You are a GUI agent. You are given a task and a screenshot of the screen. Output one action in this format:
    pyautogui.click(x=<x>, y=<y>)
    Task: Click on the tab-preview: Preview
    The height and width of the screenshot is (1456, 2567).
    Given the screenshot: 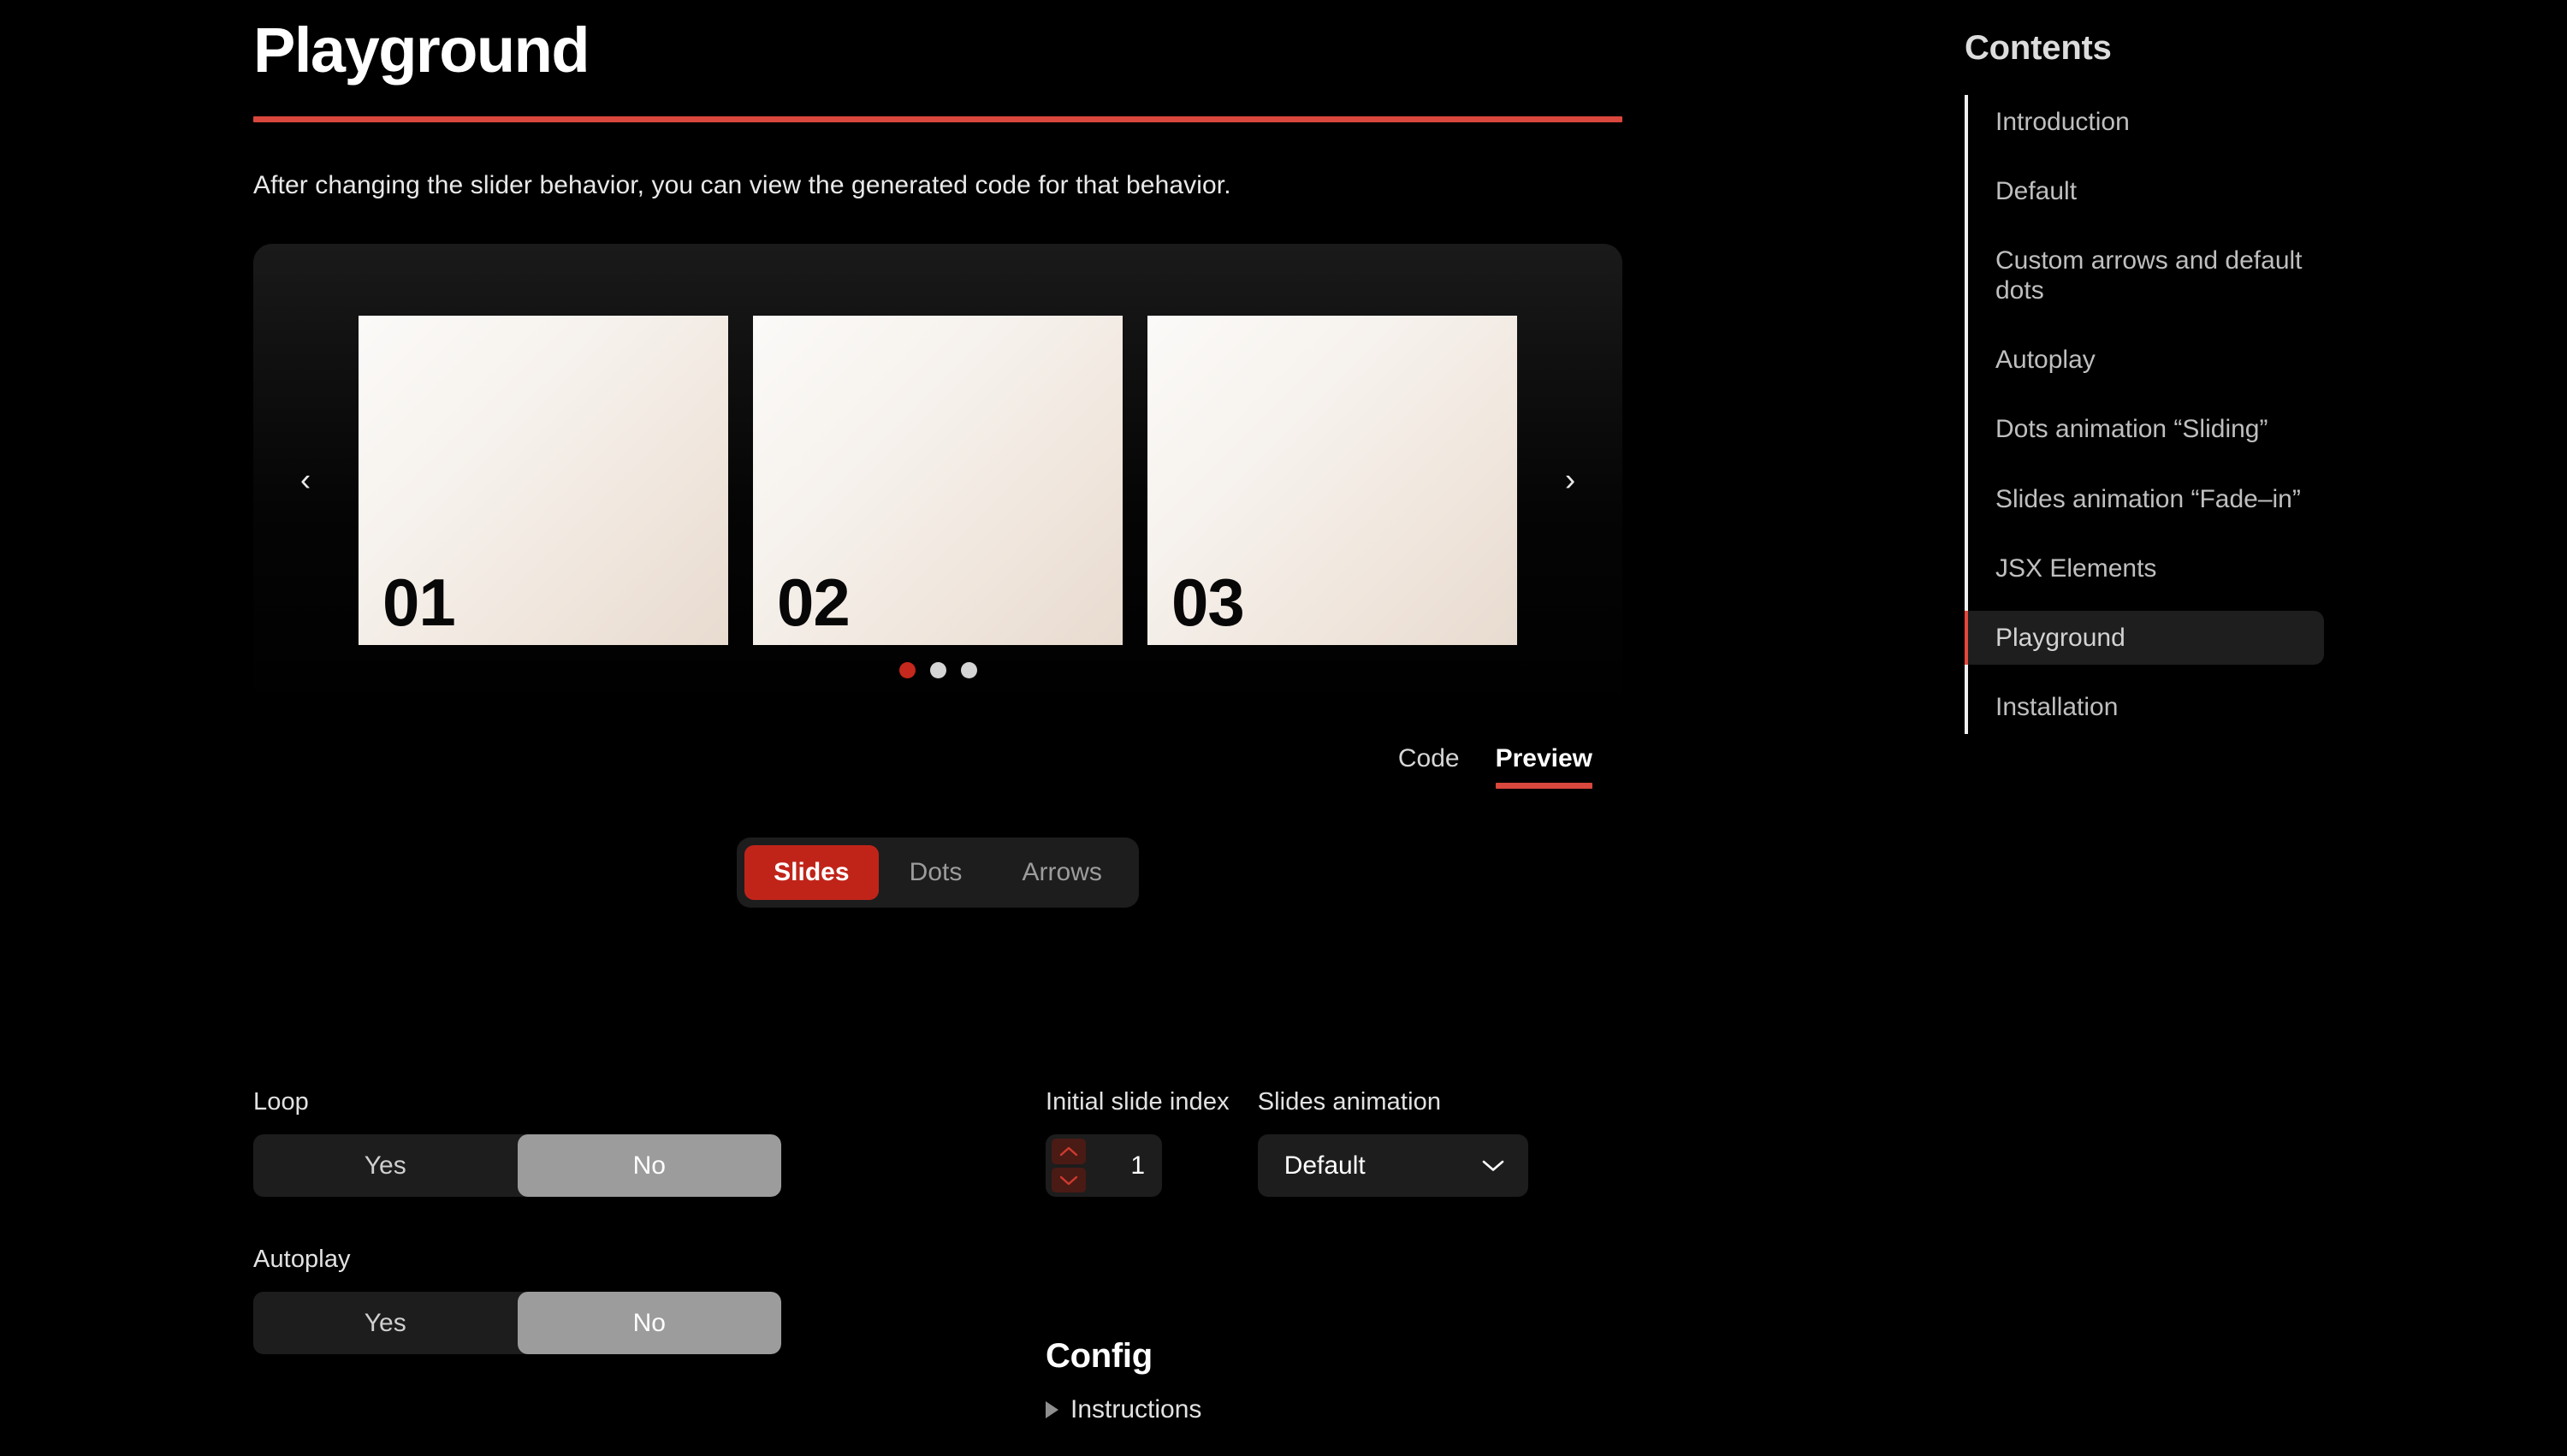 What is the action you would take?
    pyautogui.click(x=1544, y=766)
    